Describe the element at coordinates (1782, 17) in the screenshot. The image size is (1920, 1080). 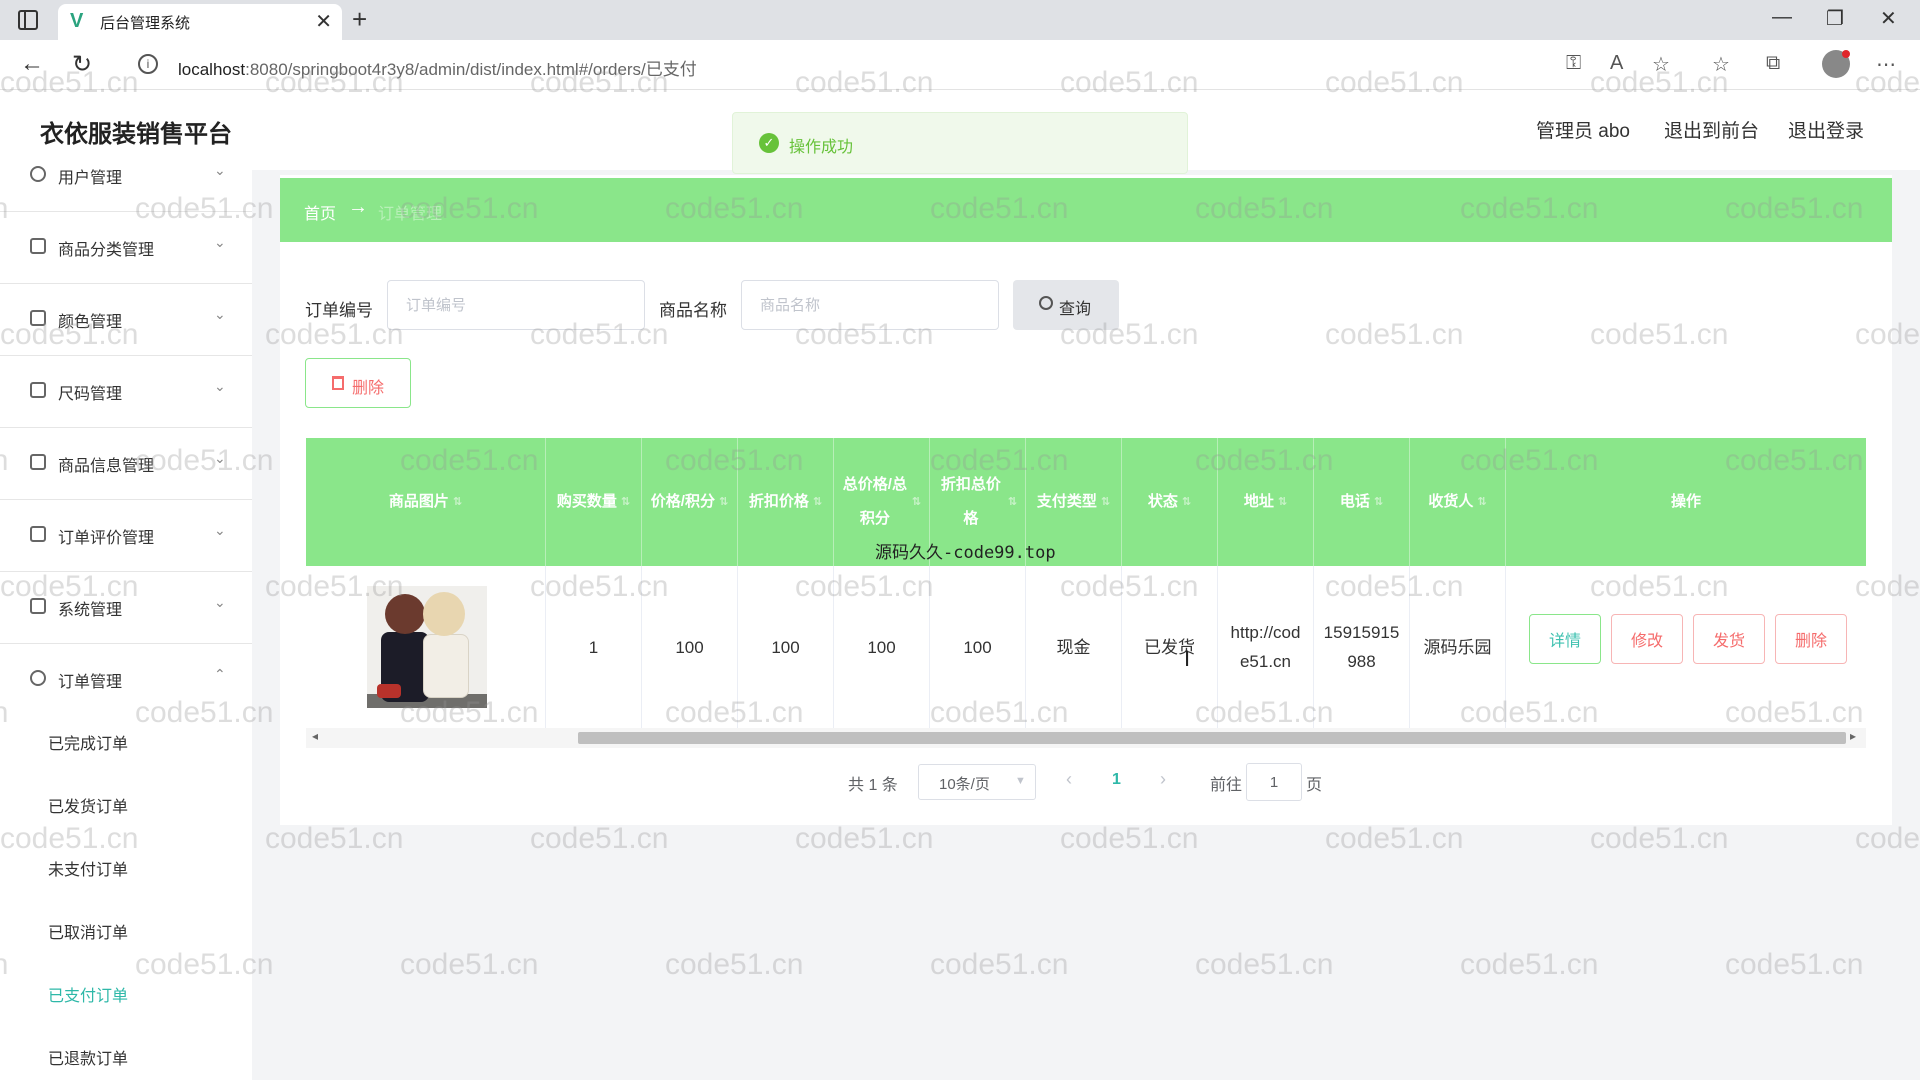
I see `minimize-icon: —` at that location.